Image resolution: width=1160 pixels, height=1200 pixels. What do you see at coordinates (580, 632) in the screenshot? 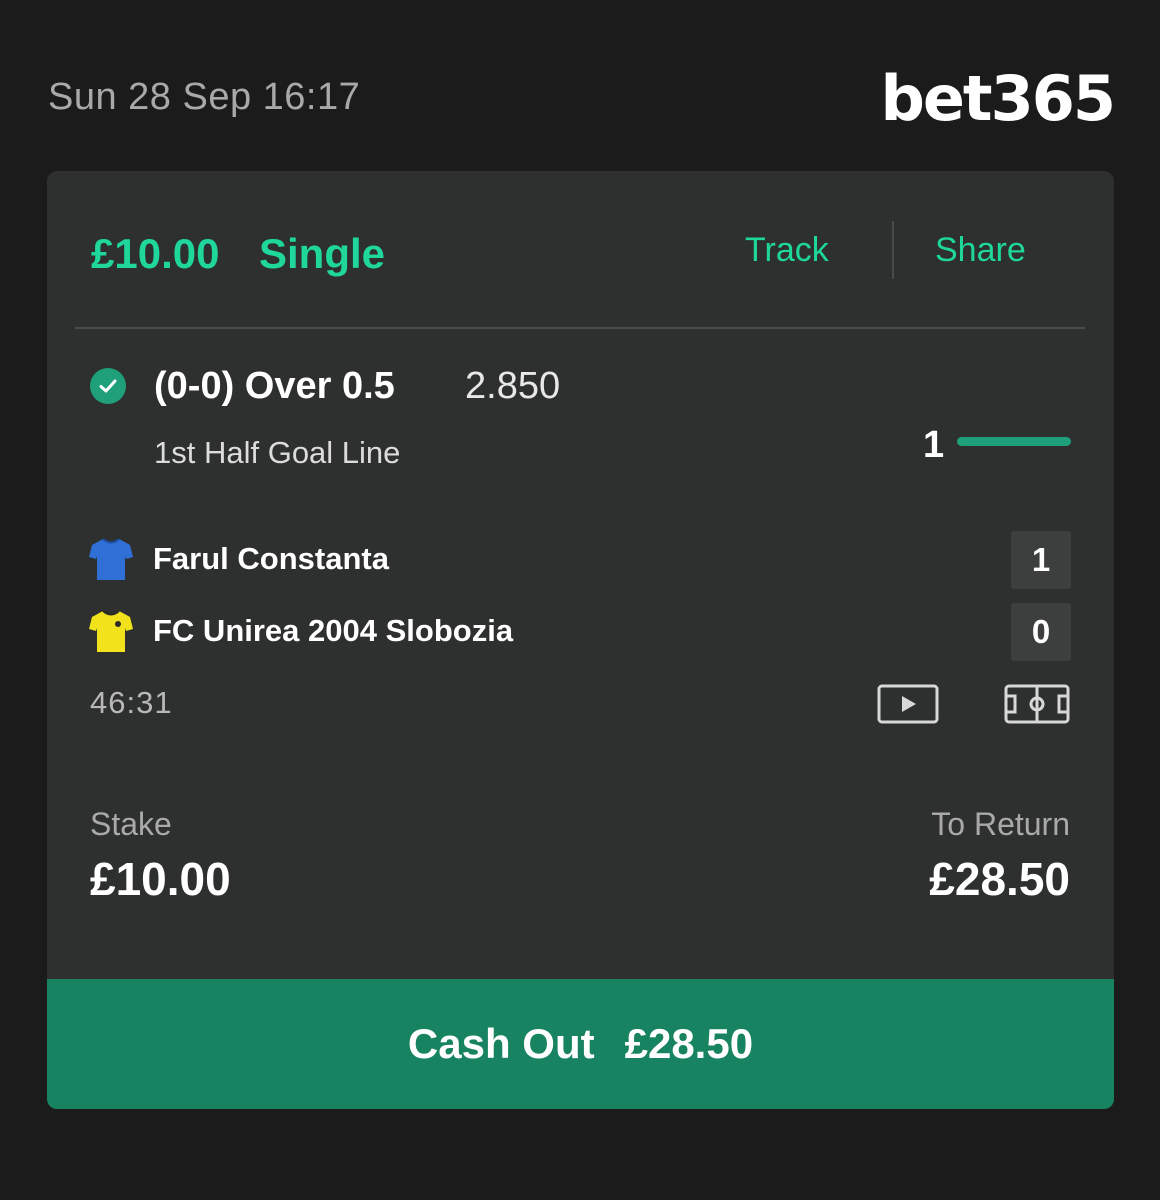
I see `away-team-row: FC Unirea 2004 Slobozia 0` at bounding box center [580, 632].